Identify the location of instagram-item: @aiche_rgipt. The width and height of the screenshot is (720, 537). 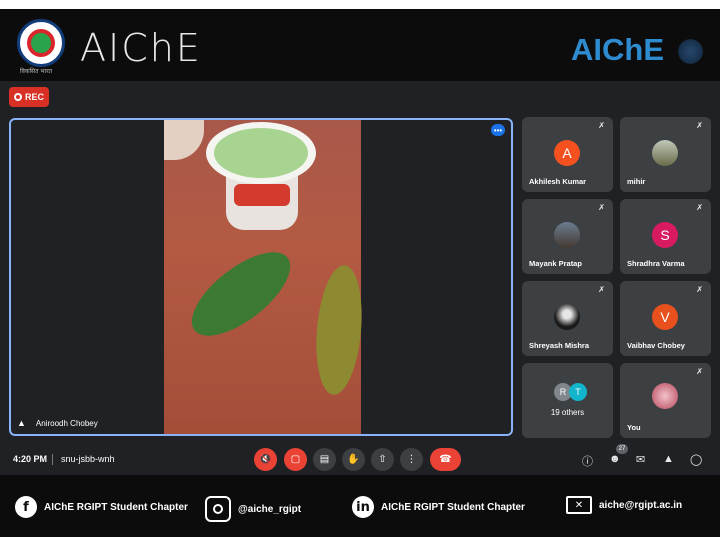
(253, 509).